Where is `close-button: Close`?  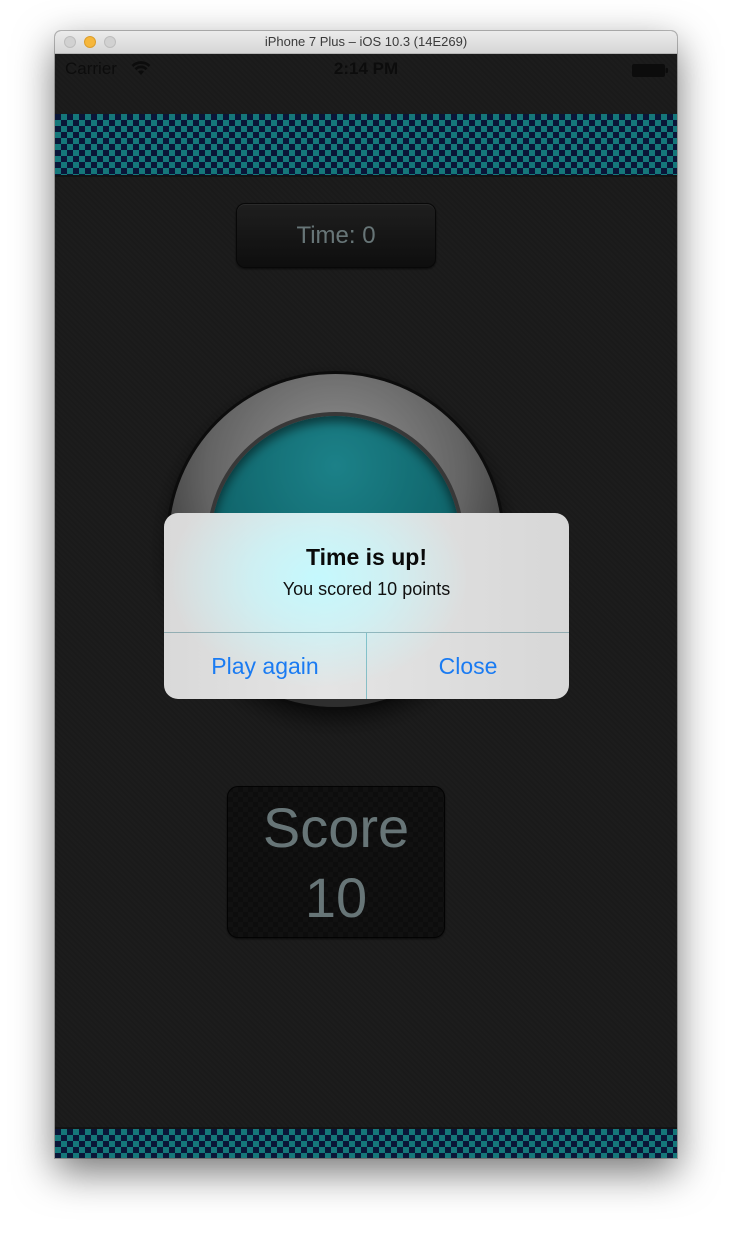
close-button: Close is located at coordinates (468, 666).